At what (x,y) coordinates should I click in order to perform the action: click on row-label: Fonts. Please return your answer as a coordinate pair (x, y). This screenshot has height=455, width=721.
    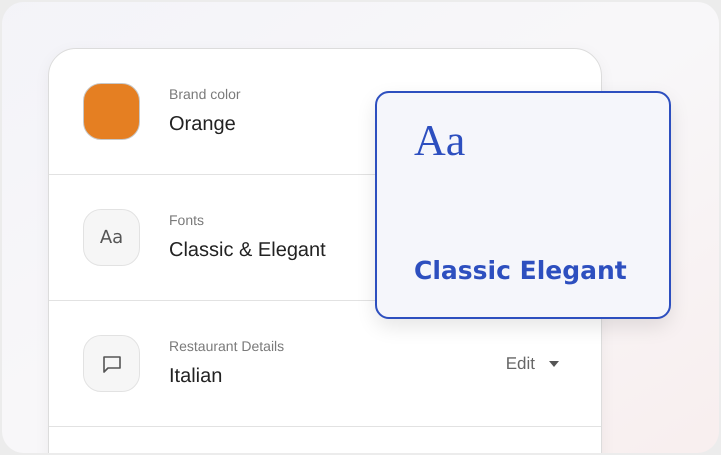
    Looking at the image, I should click on (187, 220).